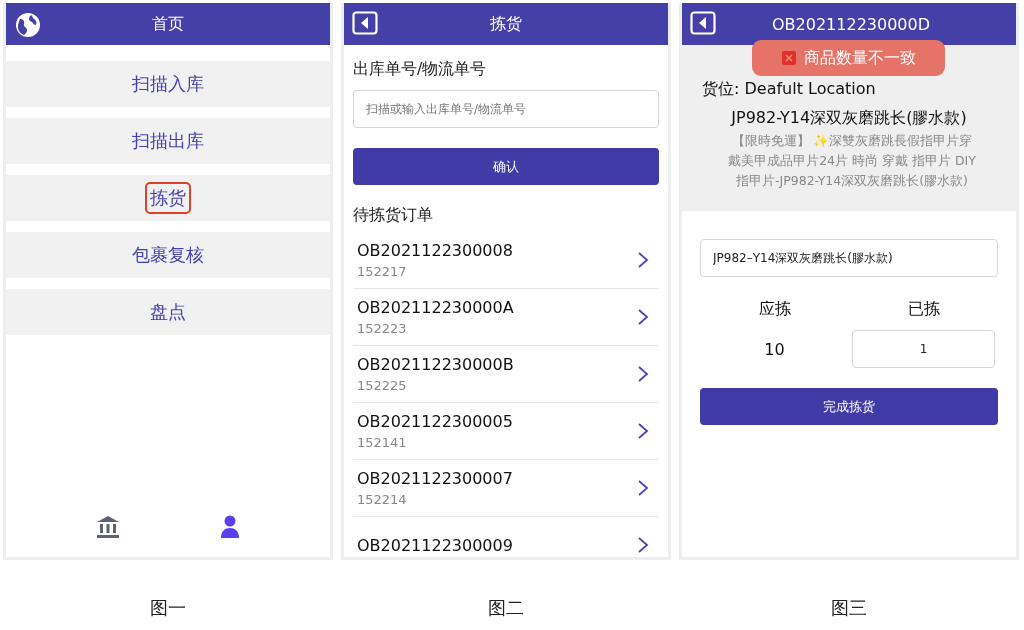 This screenshot has height=630, width=1024. What do you see at coordinates (506, 24) in the screenshot?
I see `header-title: 拣货` at bounding box center [506, 24].